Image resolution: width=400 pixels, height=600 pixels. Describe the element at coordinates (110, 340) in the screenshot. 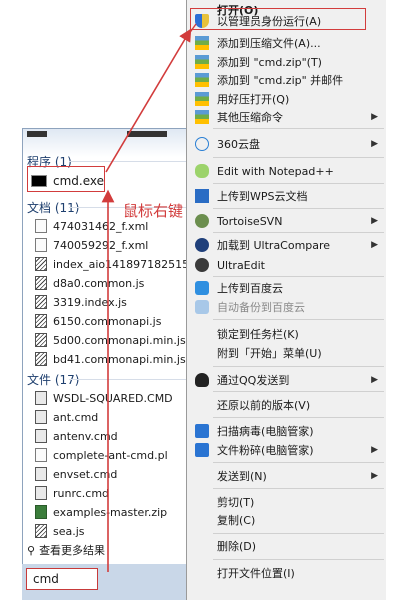

I see `list-item: 5d00.commonapi.min.js` at that location.